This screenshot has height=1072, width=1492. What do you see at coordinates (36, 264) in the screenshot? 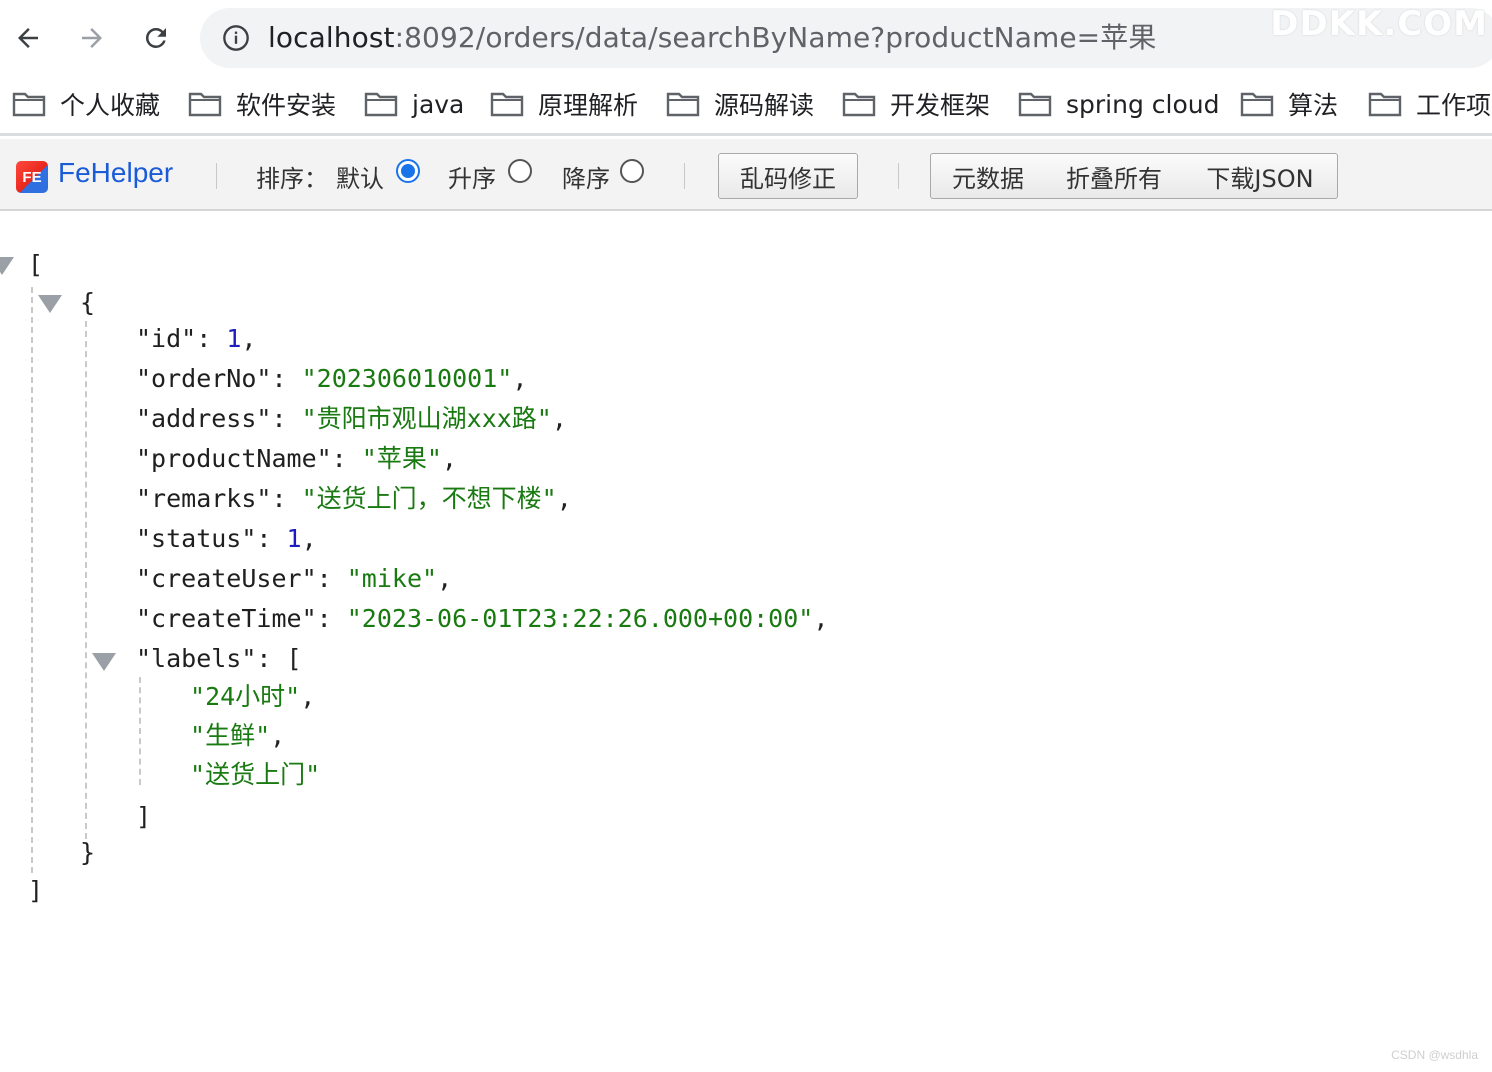
I see `array-open: [` at bounding box center [36, 264].